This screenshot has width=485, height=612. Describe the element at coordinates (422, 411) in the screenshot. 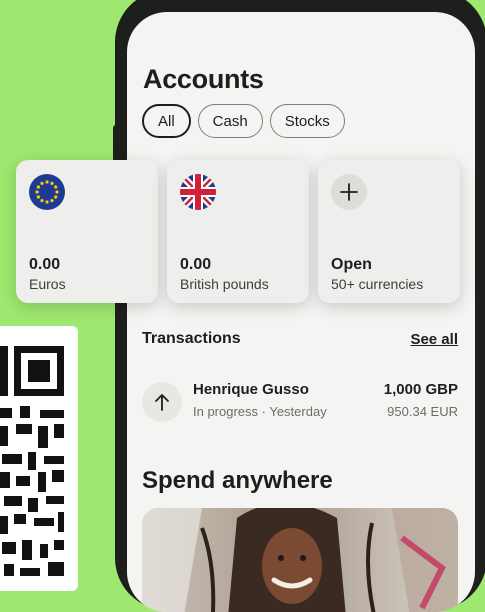

I see `transaction-converted-amount: 950.34 EUR` at that location.